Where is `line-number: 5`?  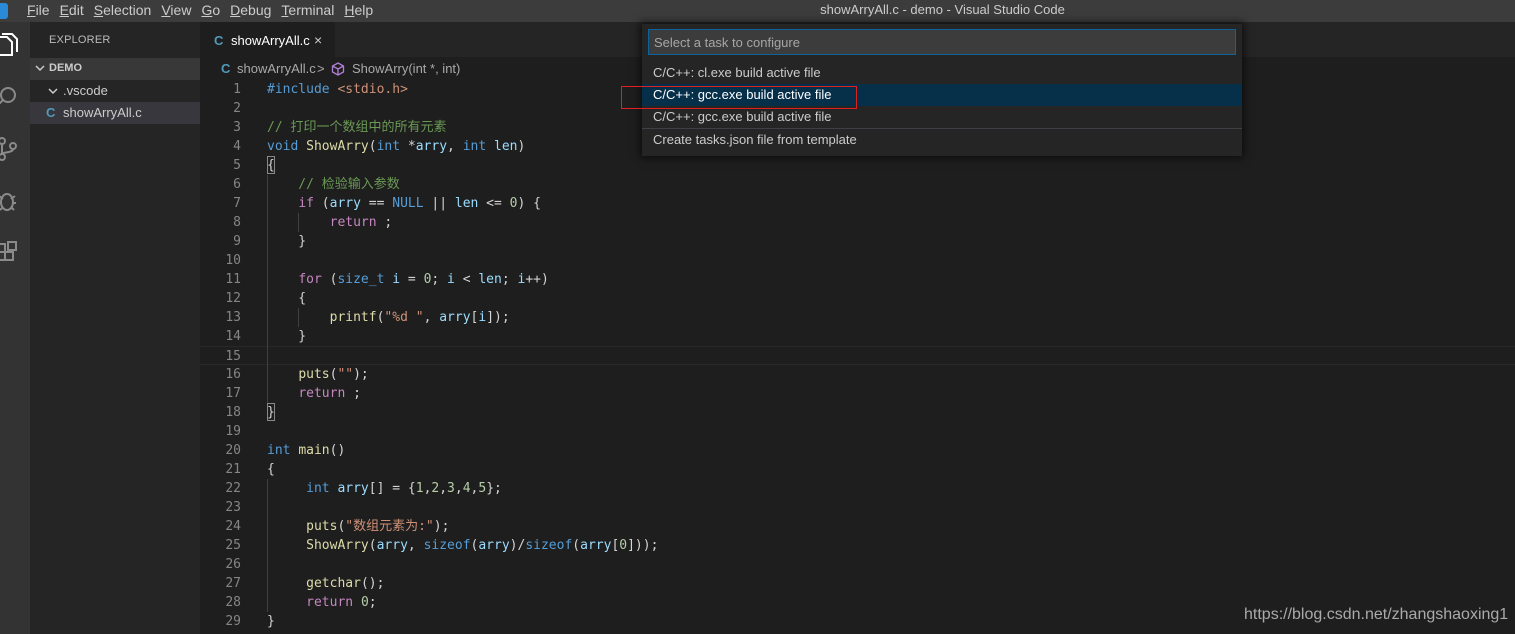
line-number: 5 is located at coordinates (237, 165).